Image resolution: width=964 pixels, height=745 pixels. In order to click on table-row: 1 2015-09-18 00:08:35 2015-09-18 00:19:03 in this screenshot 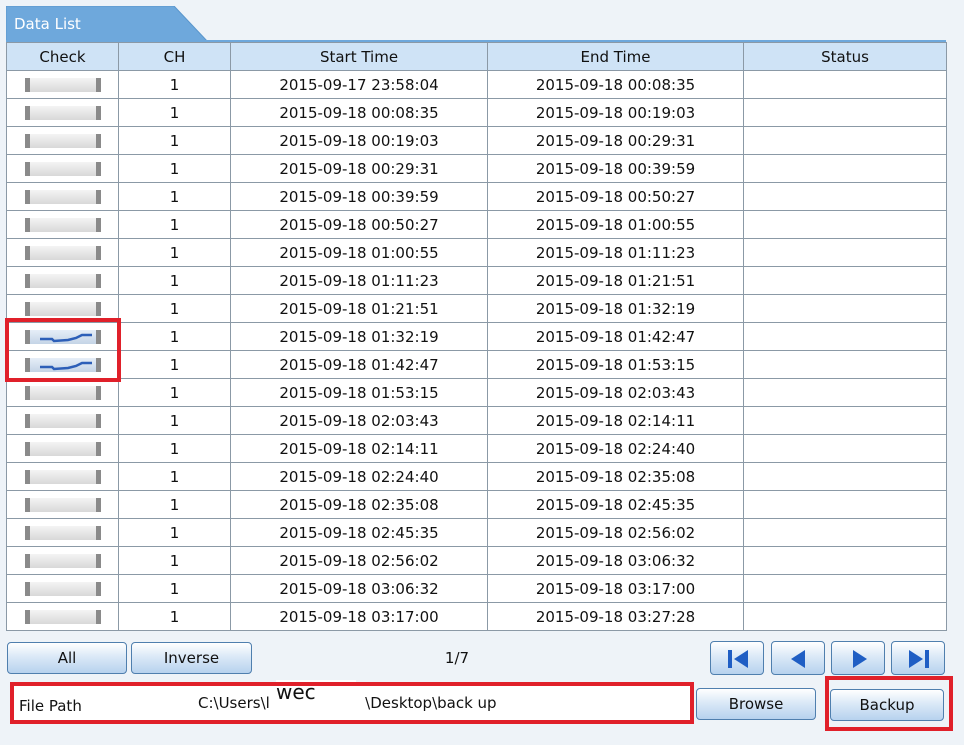, I will do `click(476, 112)`.